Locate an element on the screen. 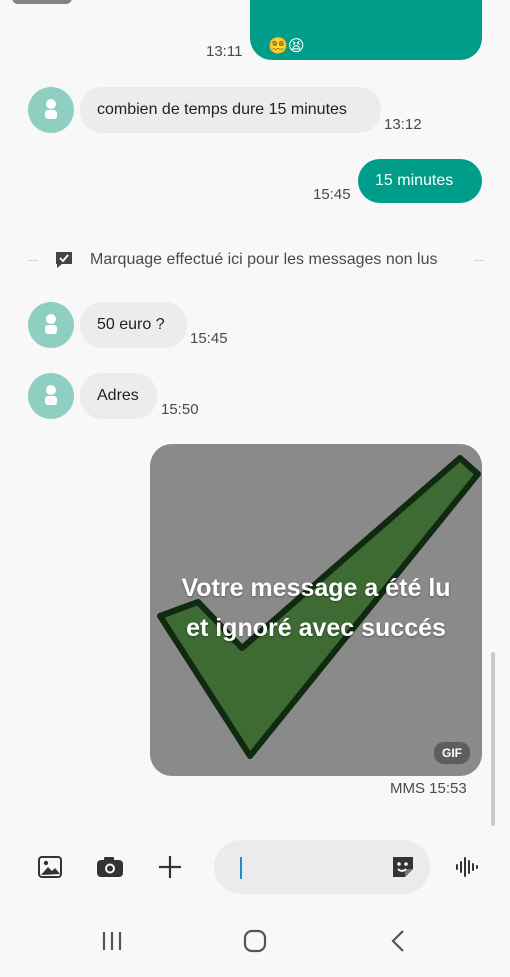 This screenshot has width=510, height=977. back-icon is located at coordinates (397, 941).